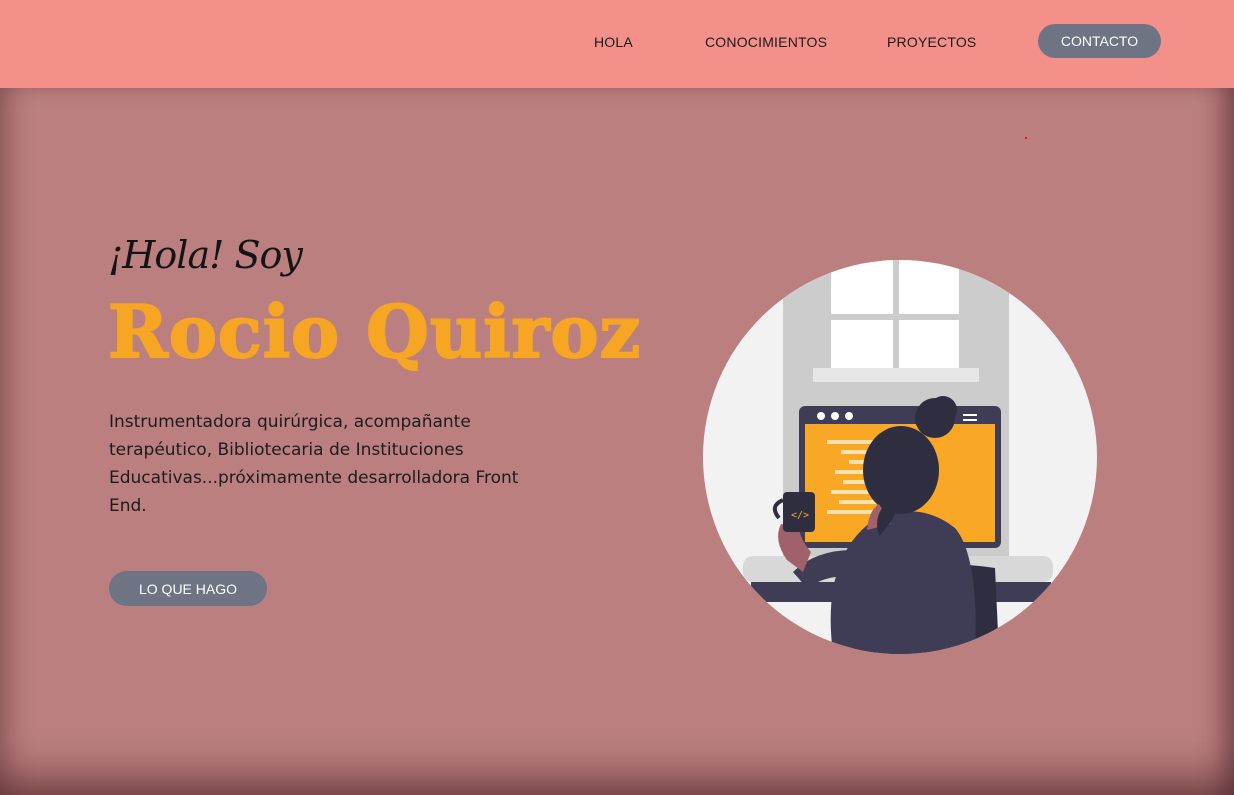  What do you see at coordinates (613, 42) in the screenshot?
I see `nav-link-hola: HOLA` at bounding box center [613, 42].